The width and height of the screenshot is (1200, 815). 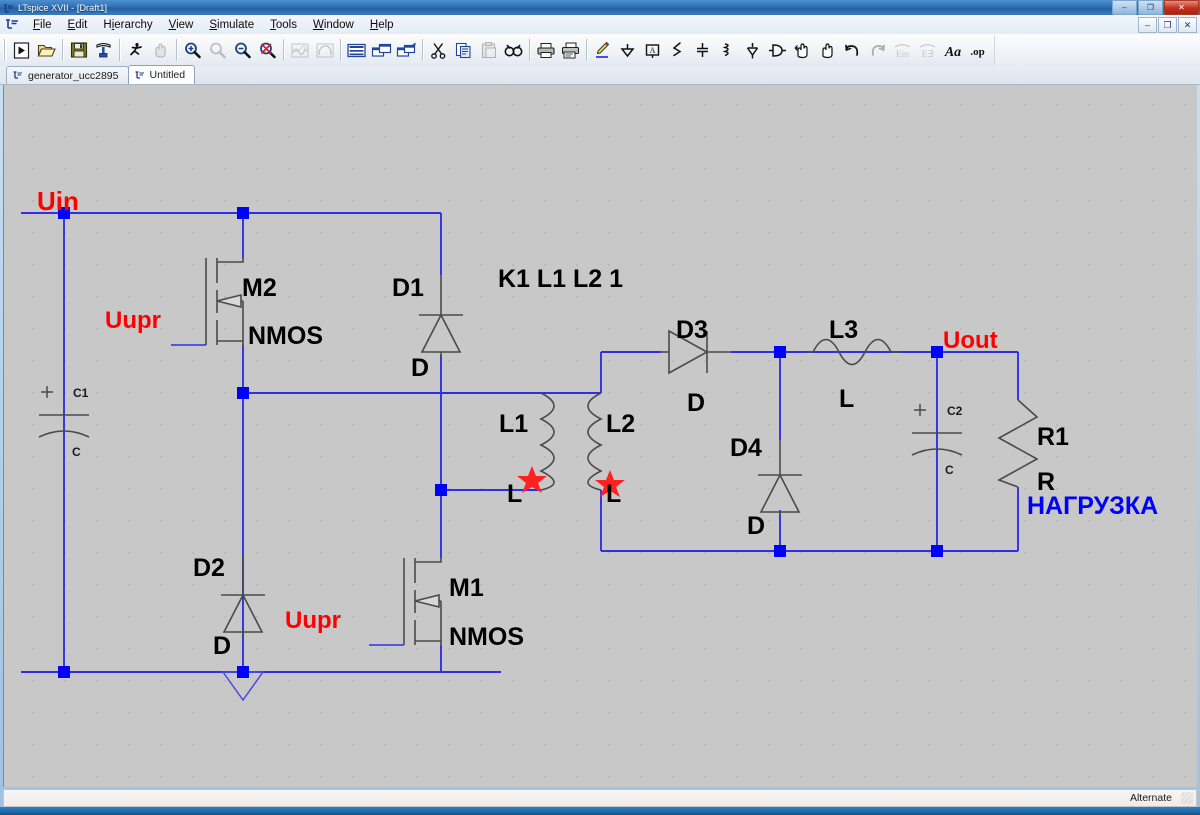 What do you see at coordinates (827, 50) in the screenshot?
I see `drag-icon` at bounding box center [827, 50].